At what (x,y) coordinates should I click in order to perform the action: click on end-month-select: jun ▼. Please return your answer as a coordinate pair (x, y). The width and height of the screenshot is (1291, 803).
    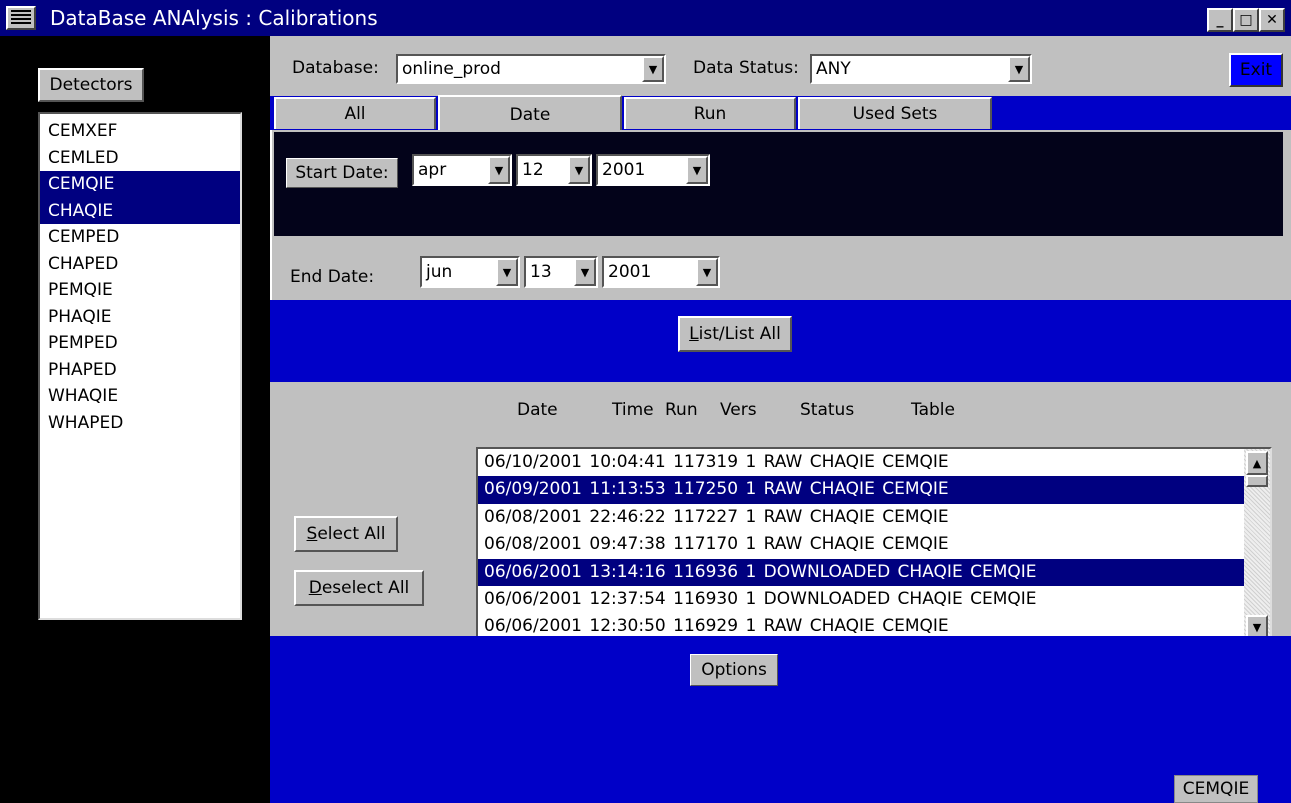
    Looking at the image, I should click on (470, 272).